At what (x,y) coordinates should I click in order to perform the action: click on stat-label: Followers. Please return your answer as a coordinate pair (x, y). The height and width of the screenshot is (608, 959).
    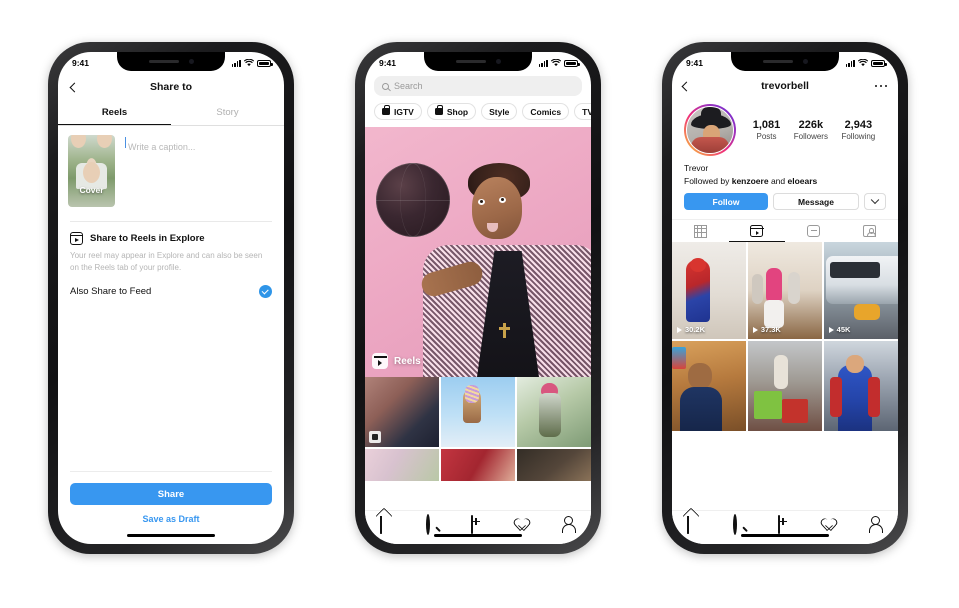
    Looking at the image, I should click on (810, 136).